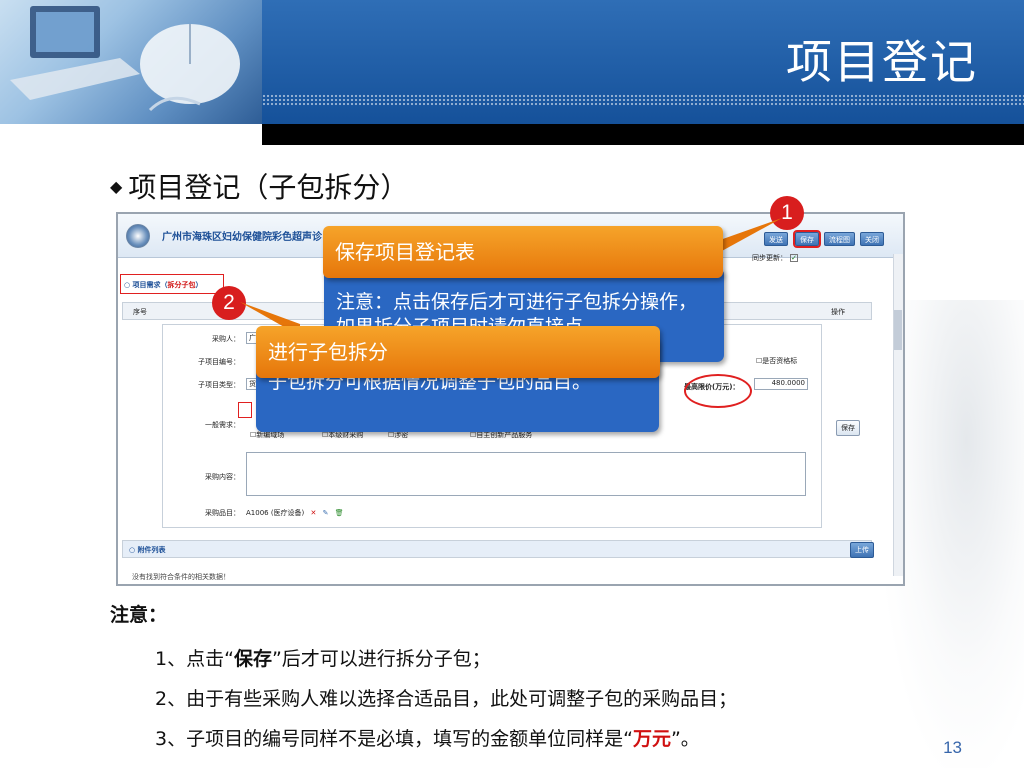  I want to click on subtitle-text: 项目登记（子包拆分）, so click(268, 187).